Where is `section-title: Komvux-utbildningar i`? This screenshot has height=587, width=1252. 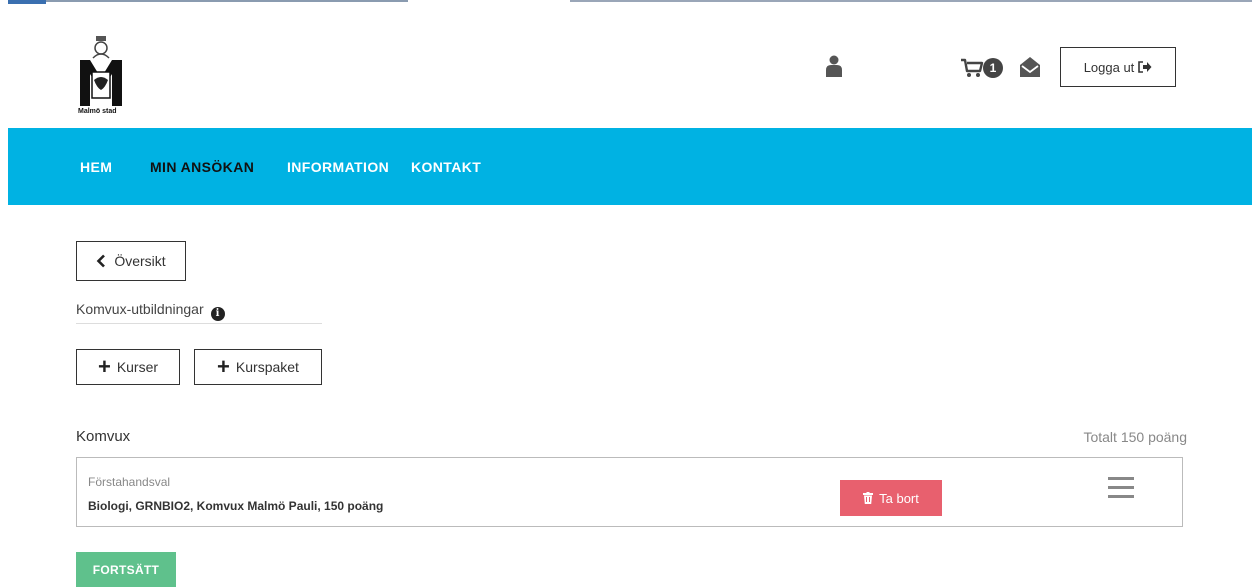 section-title: Komvux-utbildningar i is located at coordinates (150, 311).